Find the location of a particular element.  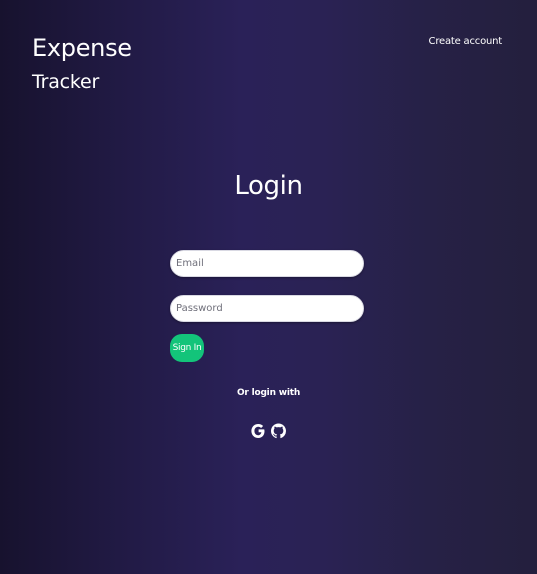

email-field is located at coordinates (267, 263).